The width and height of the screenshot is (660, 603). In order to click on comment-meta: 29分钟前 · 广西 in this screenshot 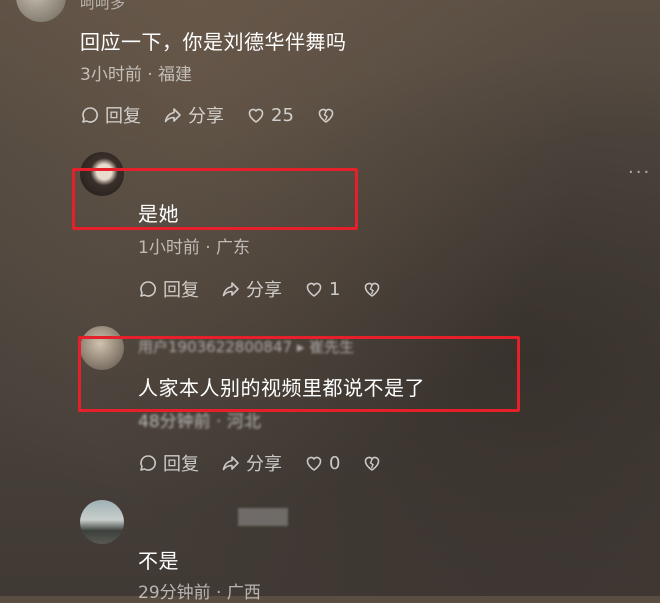, I will do `click(199, 590)`.